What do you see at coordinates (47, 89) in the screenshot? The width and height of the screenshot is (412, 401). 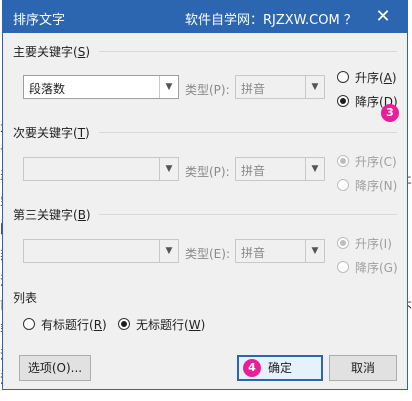 I see `primary-key-value: 段落数` at bounding box center [47, 89].